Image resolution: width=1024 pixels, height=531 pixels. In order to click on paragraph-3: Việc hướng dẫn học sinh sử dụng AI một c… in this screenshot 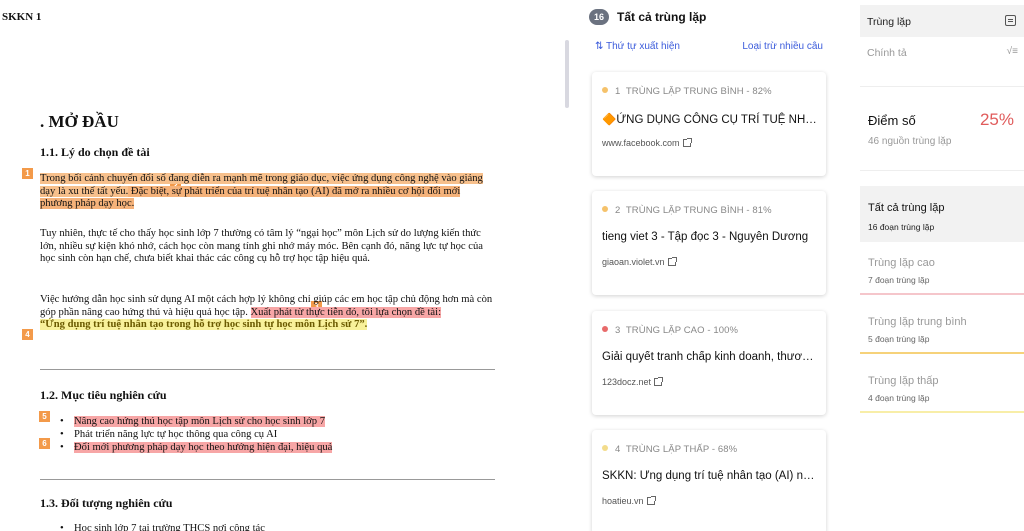, I will do `click(267, 313)`.